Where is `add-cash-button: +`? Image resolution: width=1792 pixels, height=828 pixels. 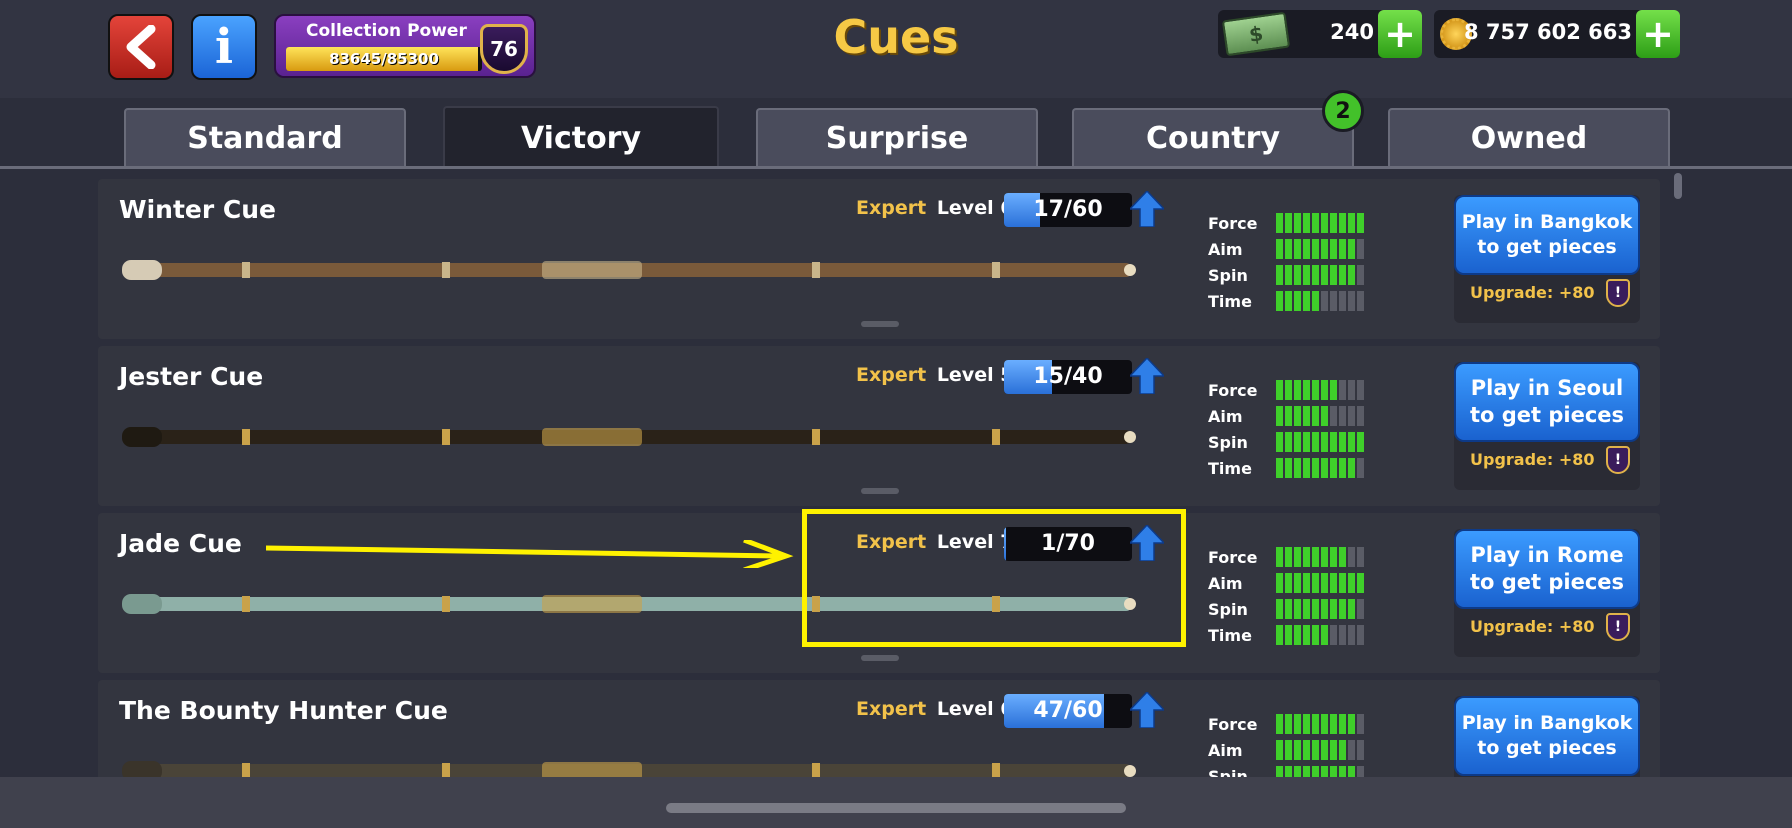 add-cash-button: + is located at coordinates (1400, 34).